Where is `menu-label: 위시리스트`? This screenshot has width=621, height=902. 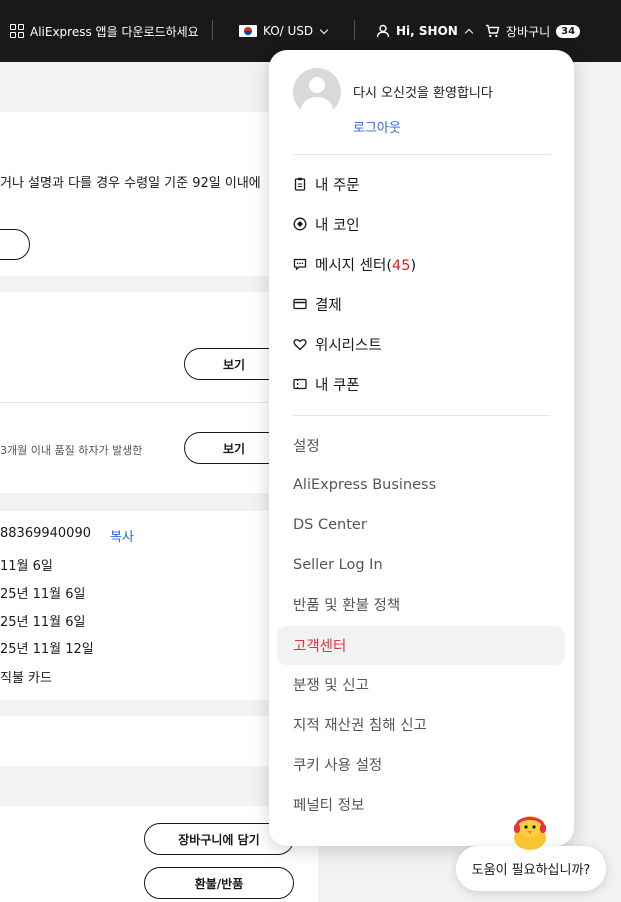 menu-label: 위시리스트 is located at coordinates (348, 345).